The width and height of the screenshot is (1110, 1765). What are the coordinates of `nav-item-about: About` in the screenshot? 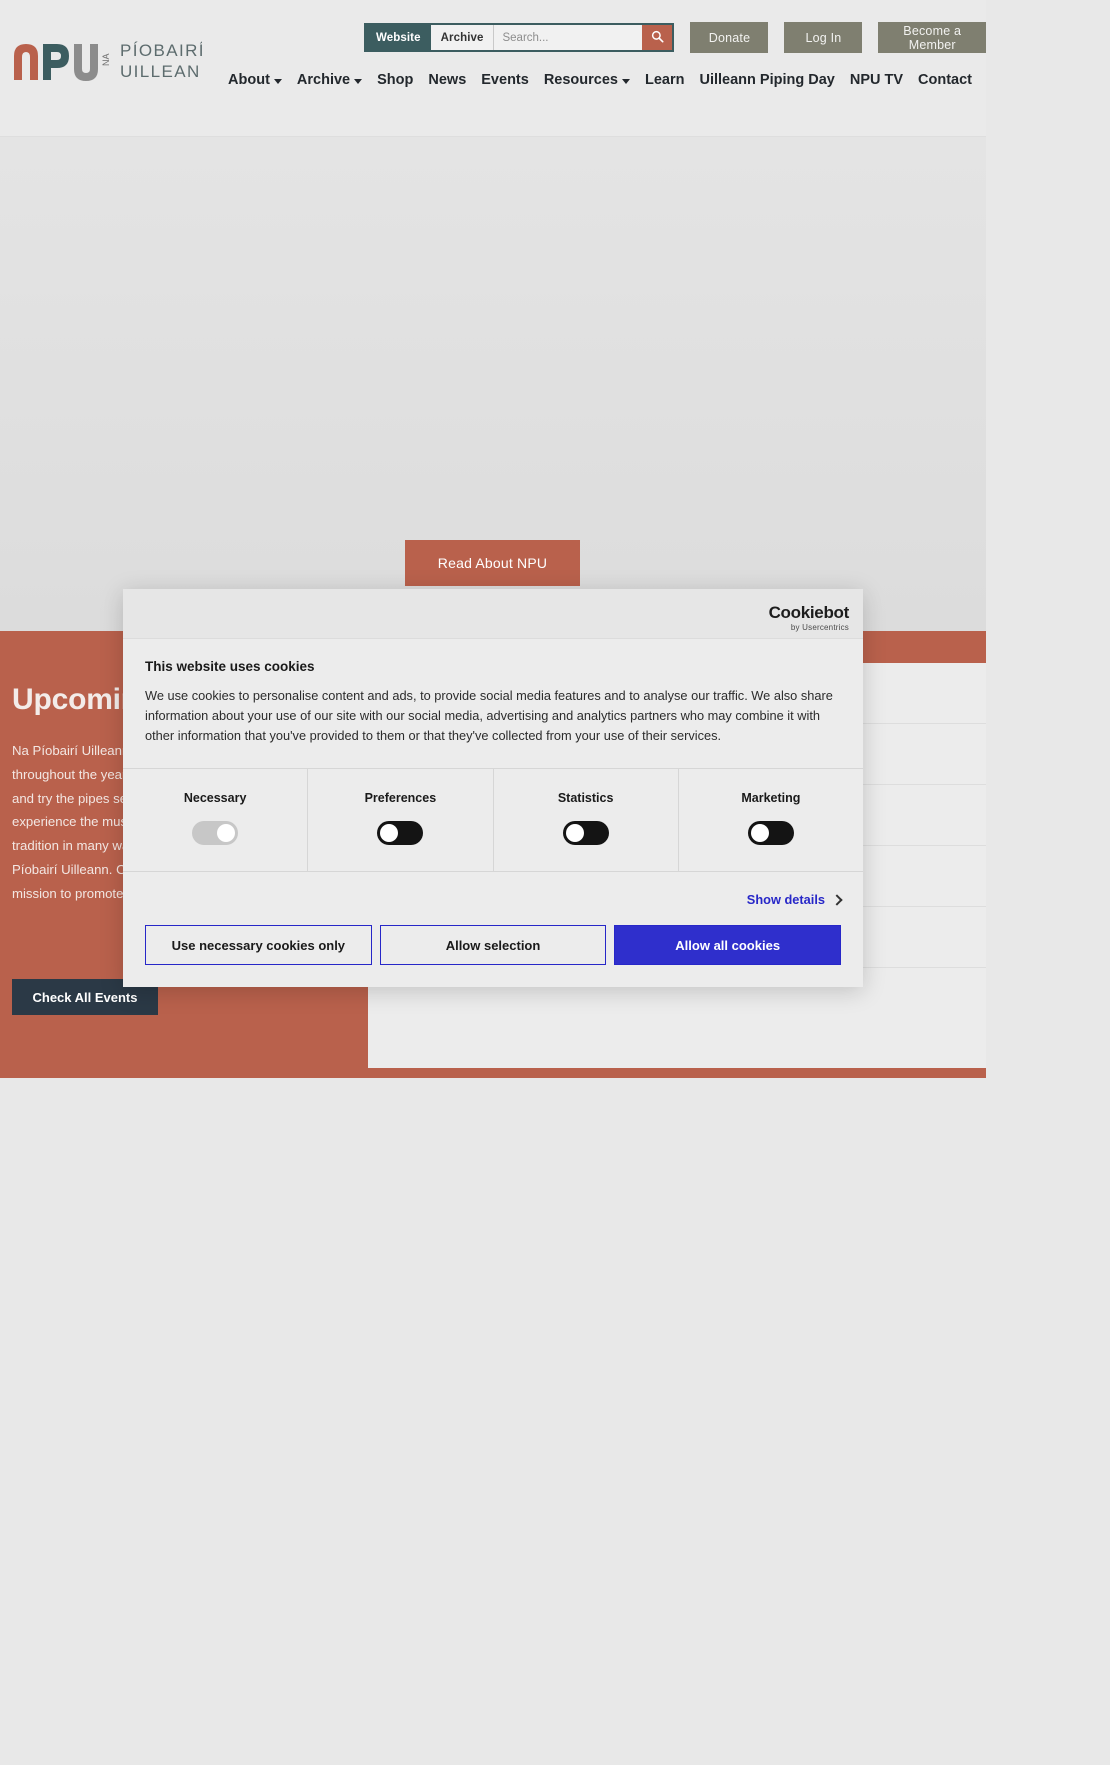 It's located at (255, 80).